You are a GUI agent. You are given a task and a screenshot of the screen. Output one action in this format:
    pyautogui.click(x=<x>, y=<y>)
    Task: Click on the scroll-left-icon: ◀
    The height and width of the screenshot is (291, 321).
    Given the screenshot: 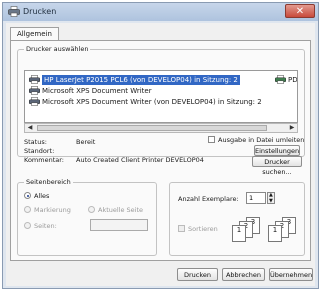 What is the action you would take?
    pyautogui.click(x=30, y=128)
    